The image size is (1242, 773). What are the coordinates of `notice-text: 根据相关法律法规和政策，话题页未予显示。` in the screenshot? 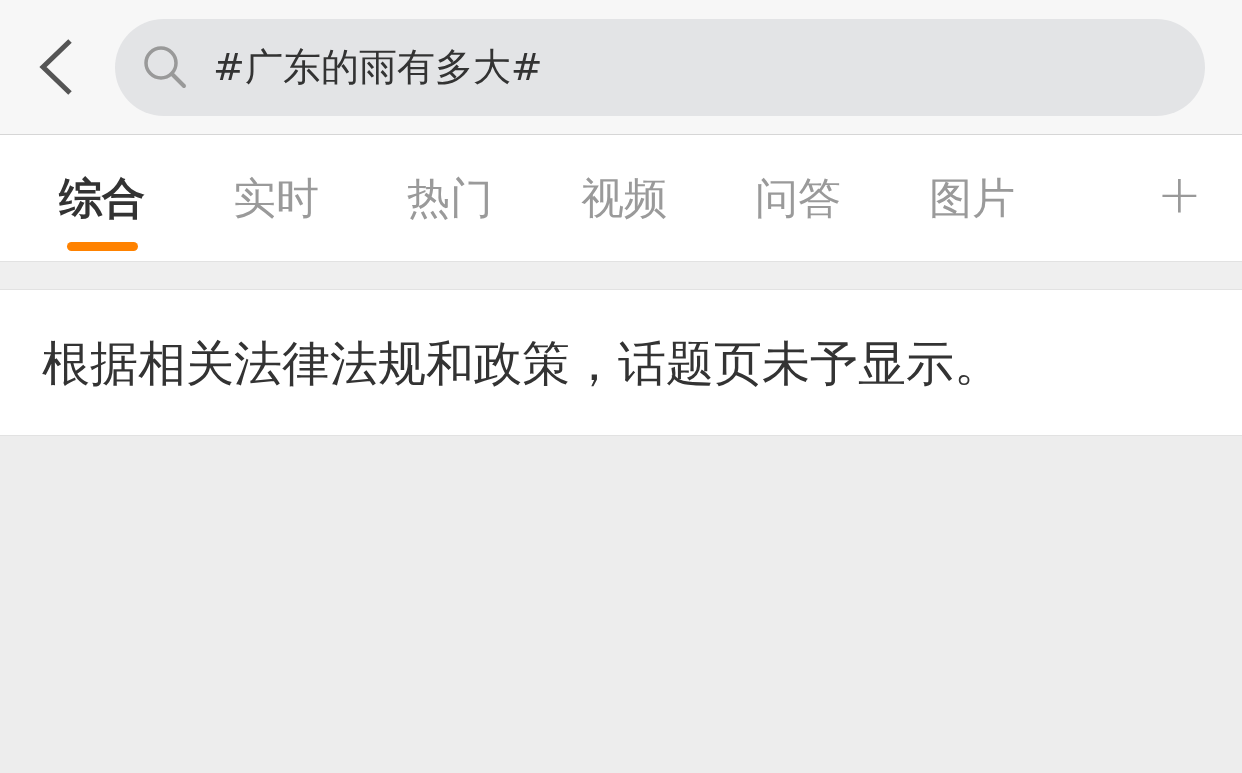 It's located at (522, 363).